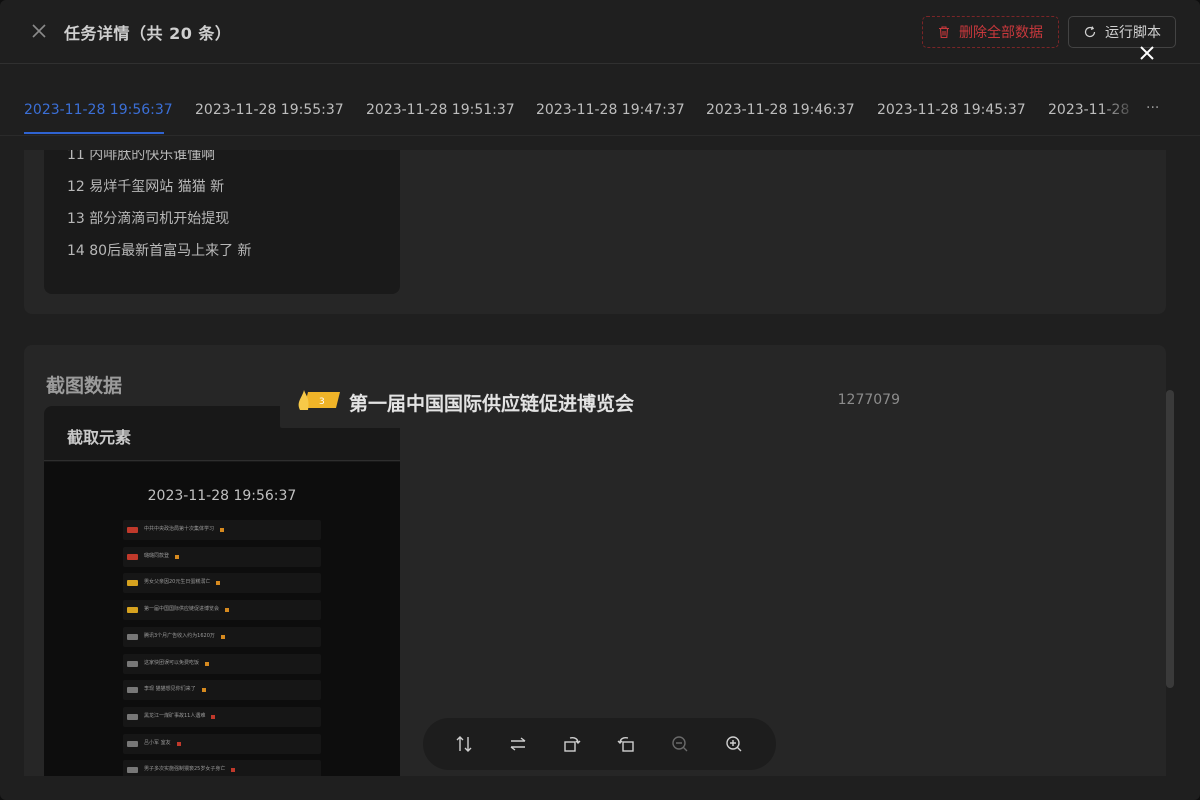 Image resolution: width=1200 pixels, height=800 pixels. What do you see at coordinates (148, 219) in the screenshot?
I see `list-item: 13 部分滴滴司机开始提现` at bounding box center [148, 219].